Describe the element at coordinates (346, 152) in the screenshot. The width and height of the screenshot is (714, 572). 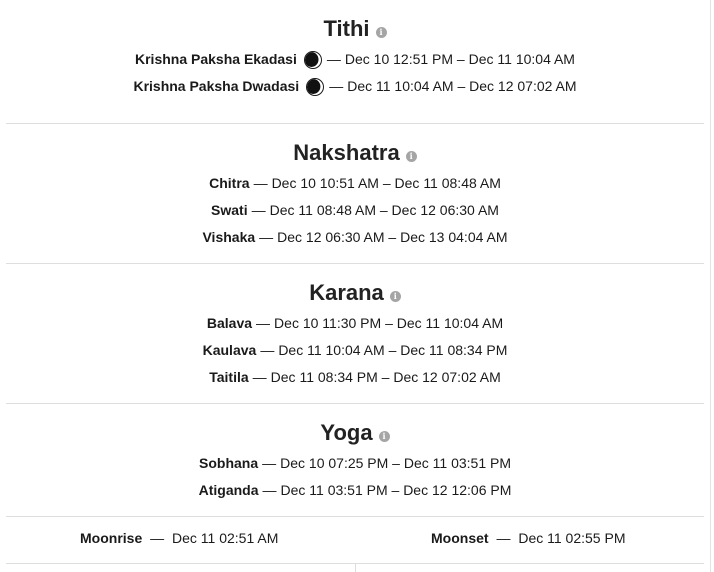
I see `nakshatra-title: Nakshatra` at that location.